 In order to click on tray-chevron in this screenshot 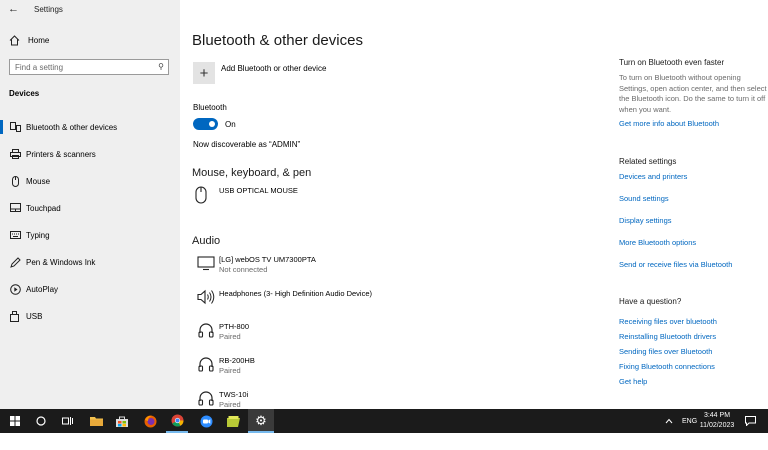, I will do `click(669, 421)`.